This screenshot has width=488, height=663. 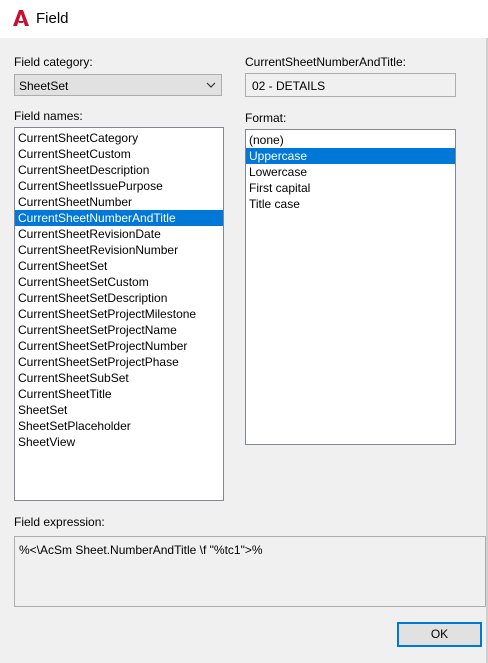 What do you see at coordinates (44, 86) in the screenshot?
I see `field-category-value: SheetSet` at bounding box center [44, 86].